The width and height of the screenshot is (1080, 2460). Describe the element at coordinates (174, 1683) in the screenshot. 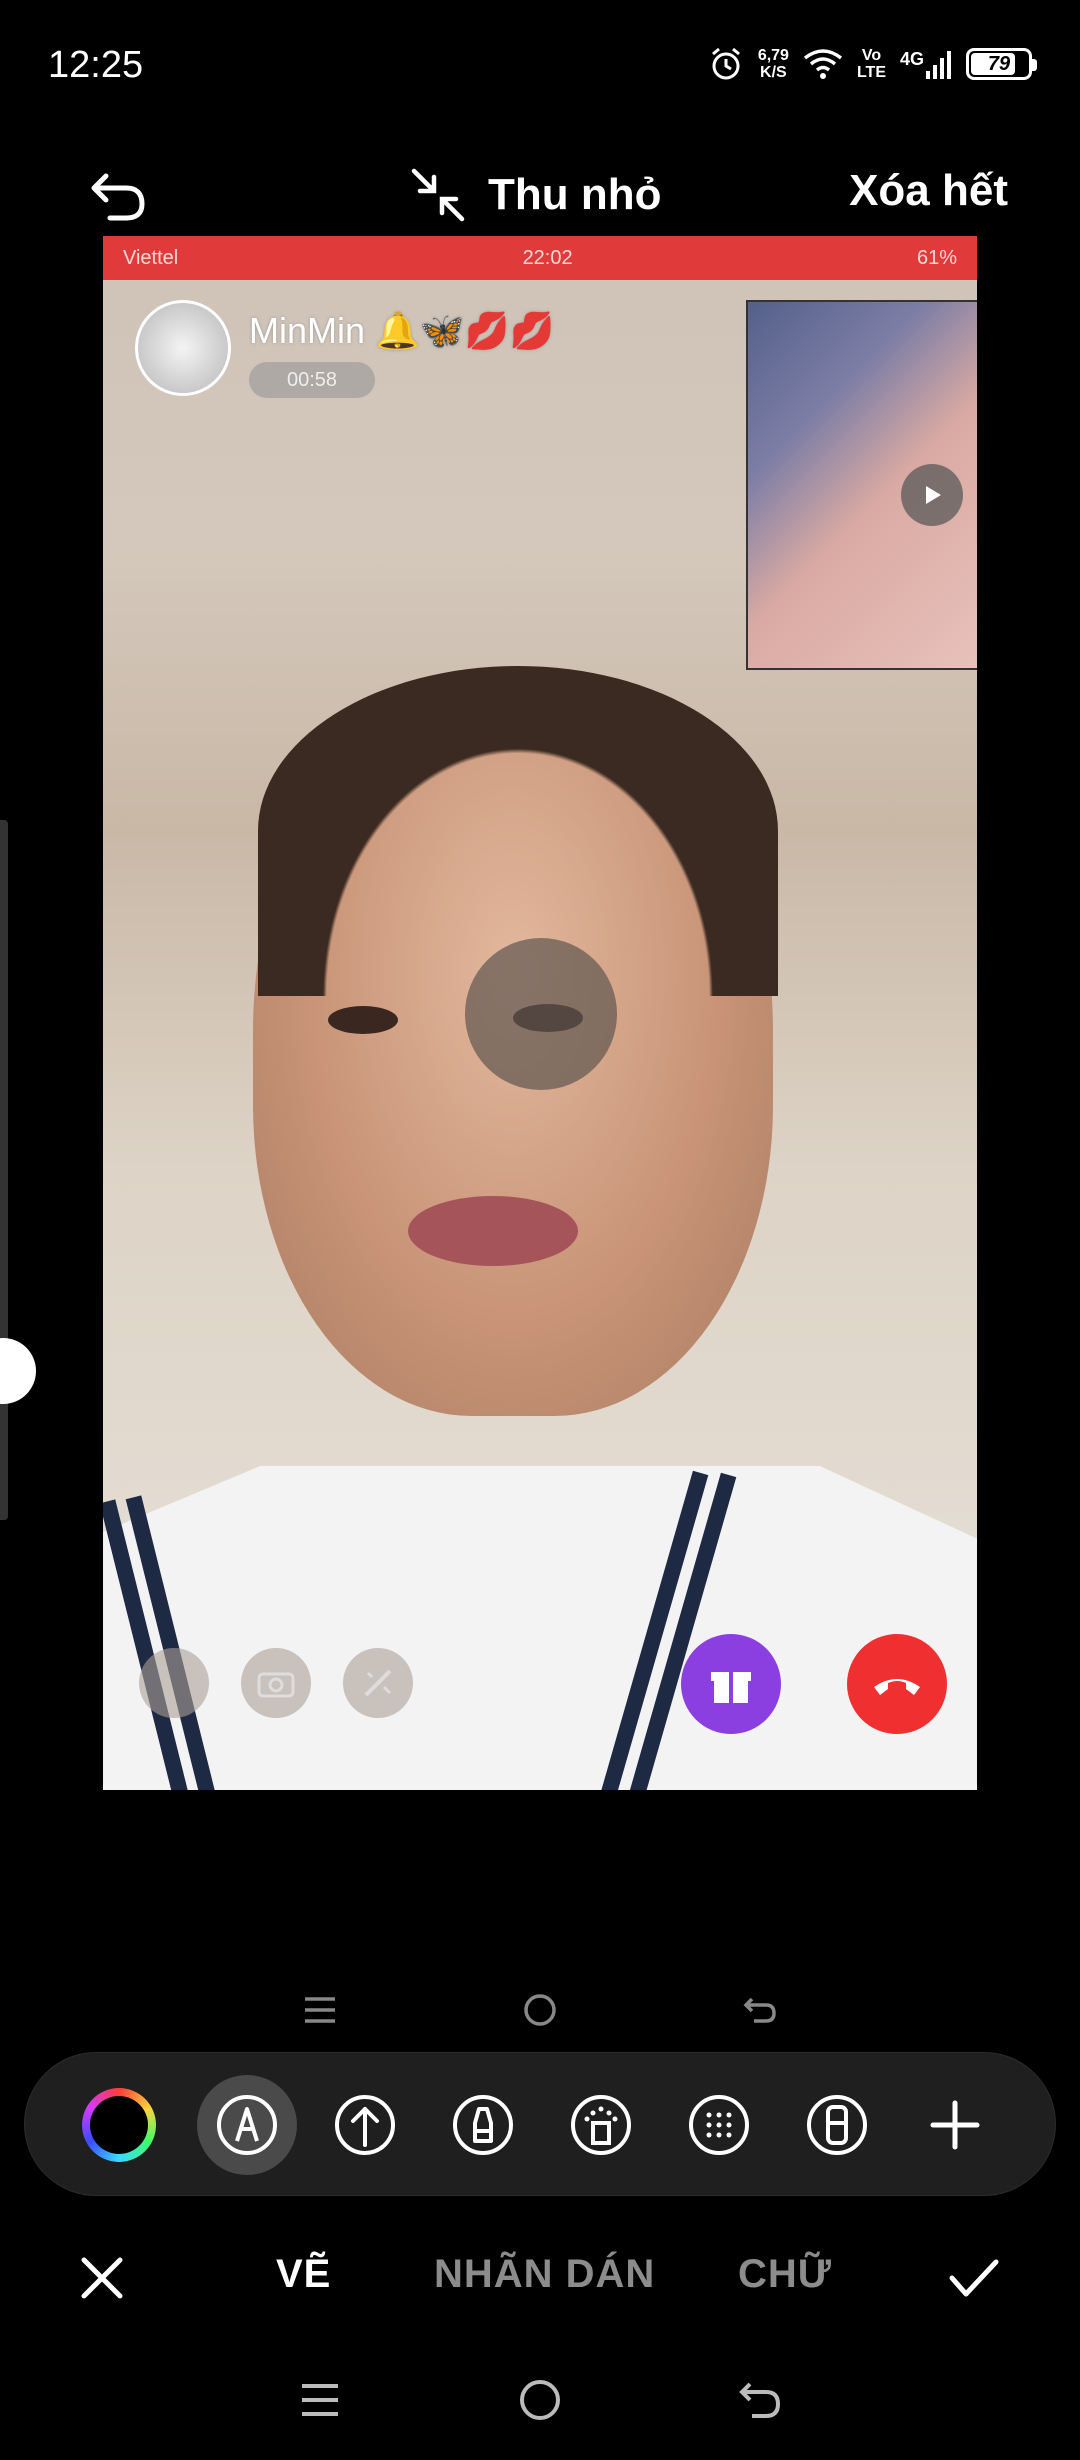

I see `captured-flip-icon` at that location.